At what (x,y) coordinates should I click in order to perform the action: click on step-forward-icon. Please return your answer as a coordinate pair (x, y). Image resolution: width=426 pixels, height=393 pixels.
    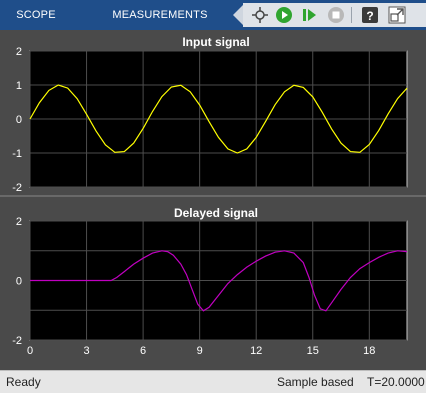
    Looking at the image, I should click on (309, 15).